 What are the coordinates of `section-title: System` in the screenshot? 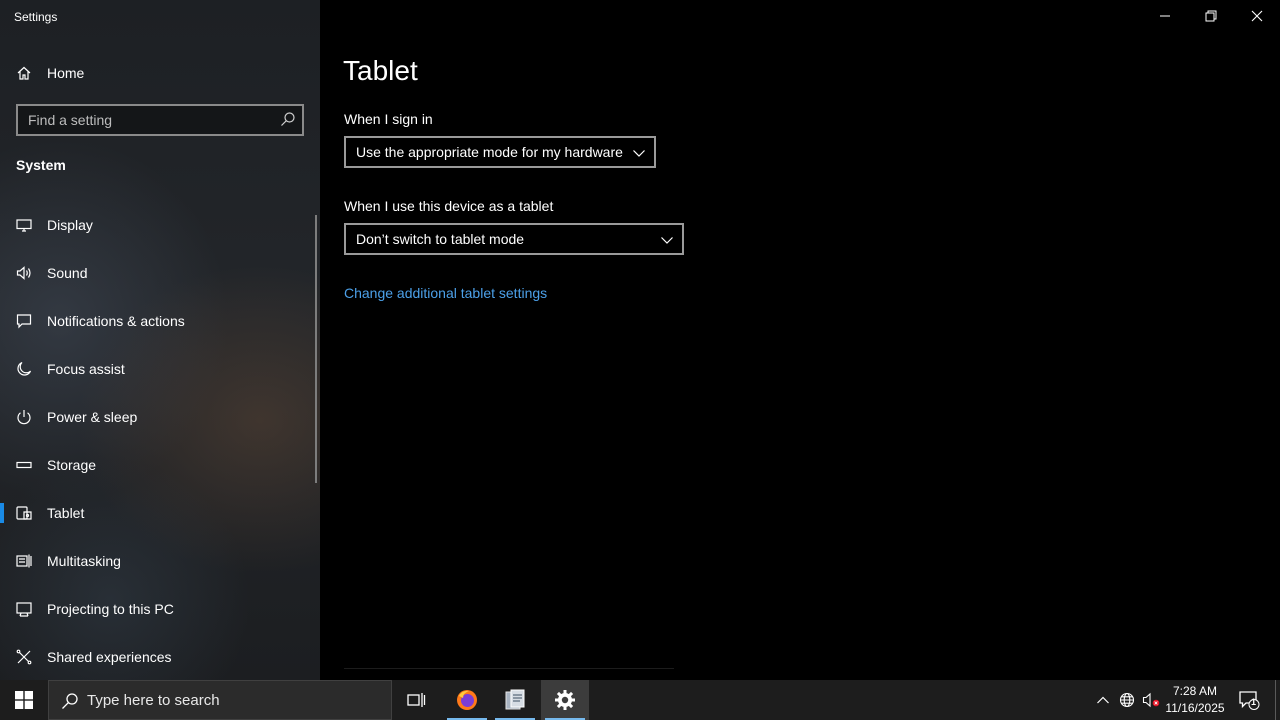 It's located at (41, 165).